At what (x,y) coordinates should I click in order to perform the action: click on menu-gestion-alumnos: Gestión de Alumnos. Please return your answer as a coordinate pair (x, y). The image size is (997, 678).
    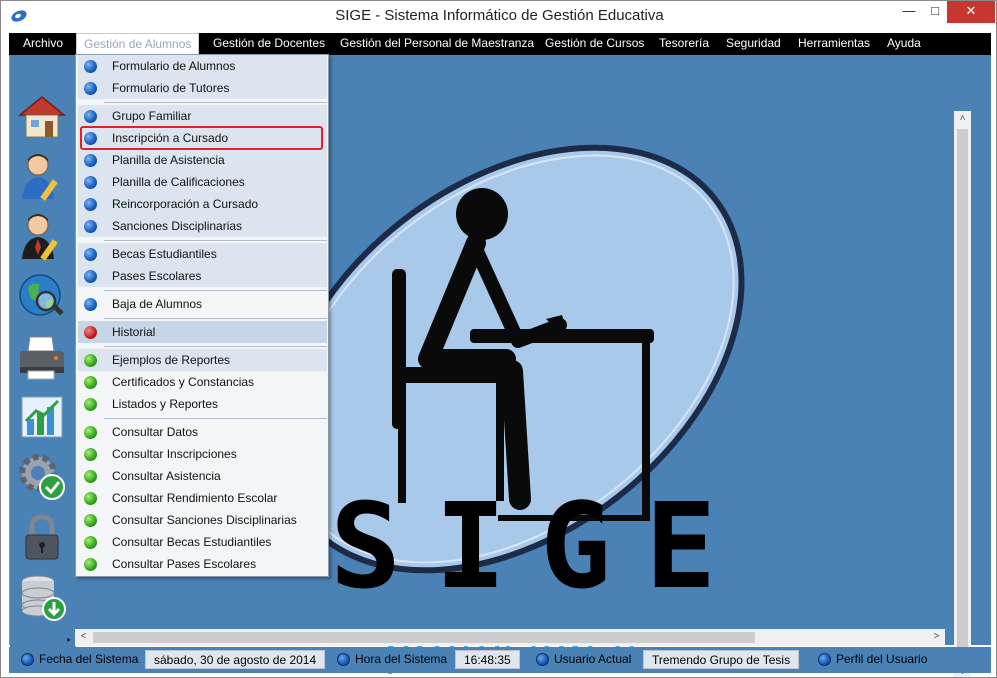
    Looking at the image, I should click on (138, 44).